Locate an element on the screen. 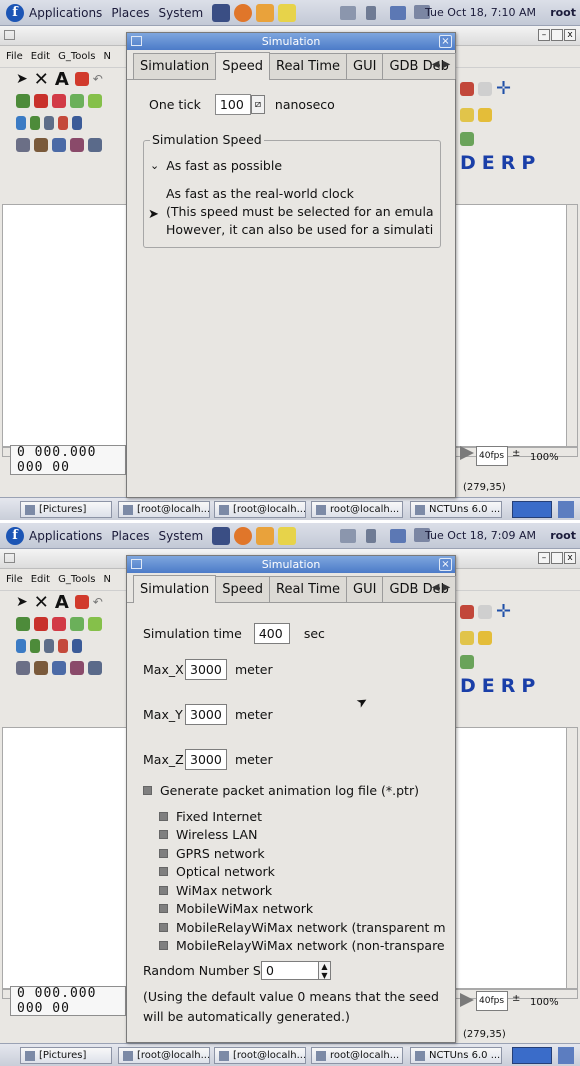 The height and width of the screenshot is (1066, 580). right-green-icon is located at coordinates (467, 662).